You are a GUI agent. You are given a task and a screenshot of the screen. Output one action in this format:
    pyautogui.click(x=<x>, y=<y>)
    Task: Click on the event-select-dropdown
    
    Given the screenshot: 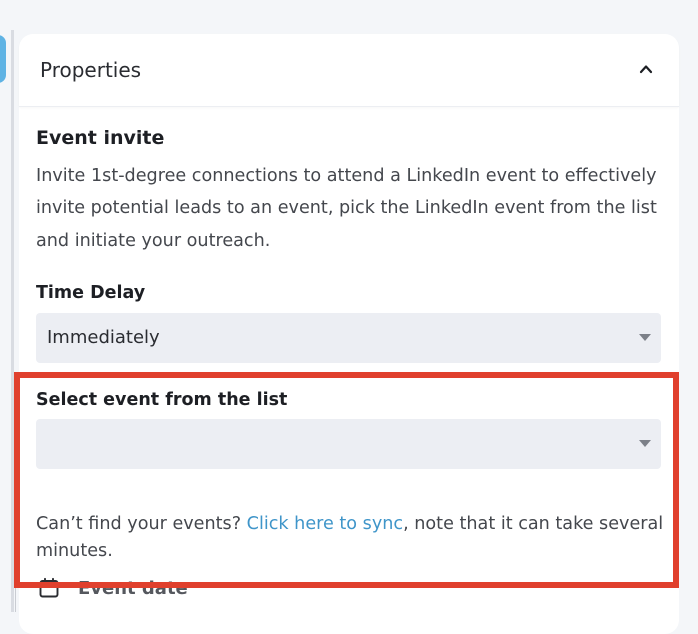 What is the action you would take?
    pyautogui.click(x=348, y=444)
    